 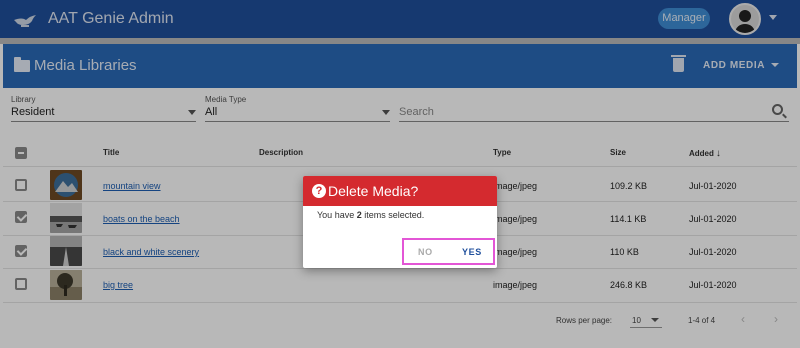 I want to click on help-icon: ?, so click(x=319, y=191).